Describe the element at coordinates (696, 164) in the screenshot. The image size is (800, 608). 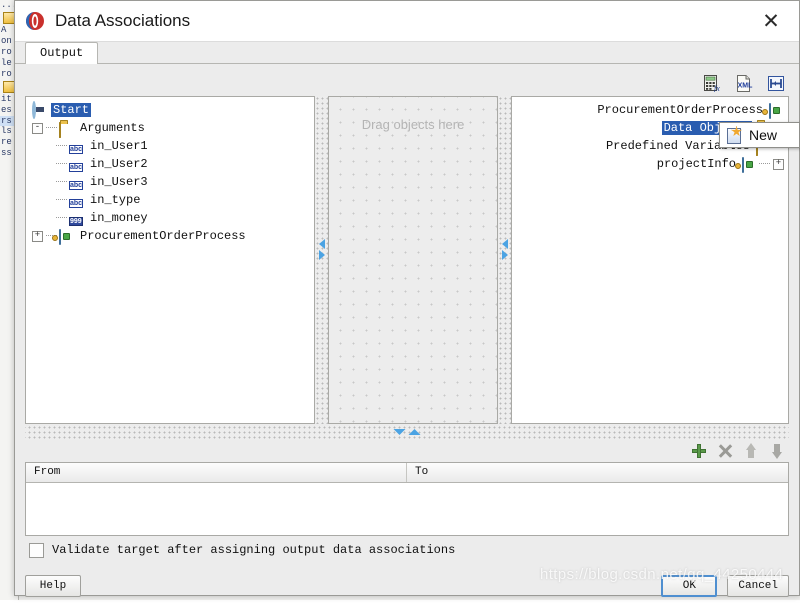
I see `tree-node-label: projectInfo` at that location.